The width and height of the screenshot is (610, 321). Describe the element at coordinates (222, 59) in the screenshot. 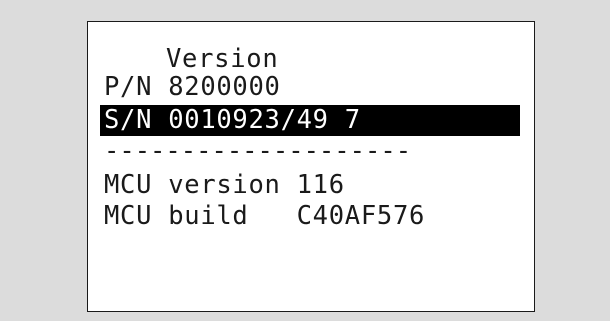

I see `screen-title: Version` at that location.